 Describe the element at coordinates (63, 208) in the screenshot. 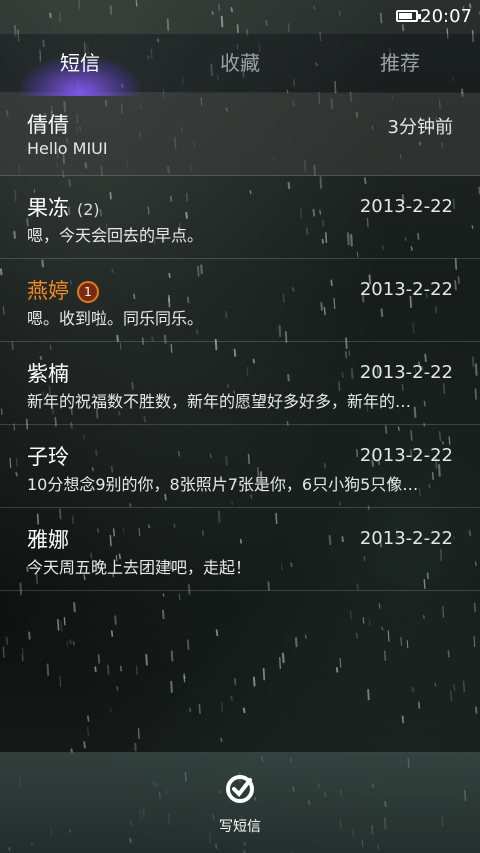

I see `contact-name: 果冻 (2)` at that location.